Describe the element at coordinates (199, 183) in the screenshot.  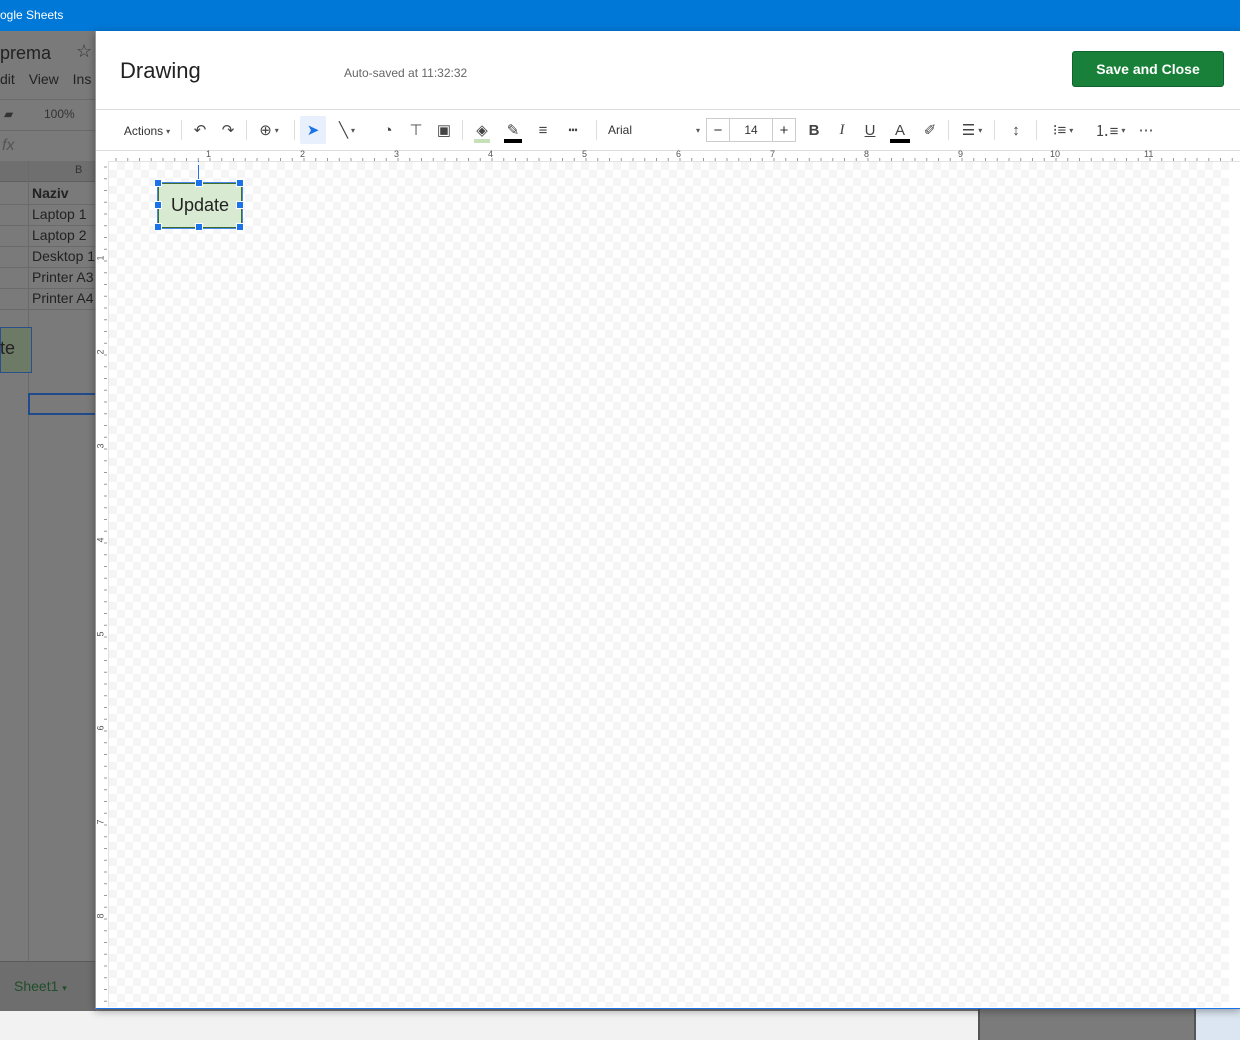
I see `resize-handle-n` at that location.